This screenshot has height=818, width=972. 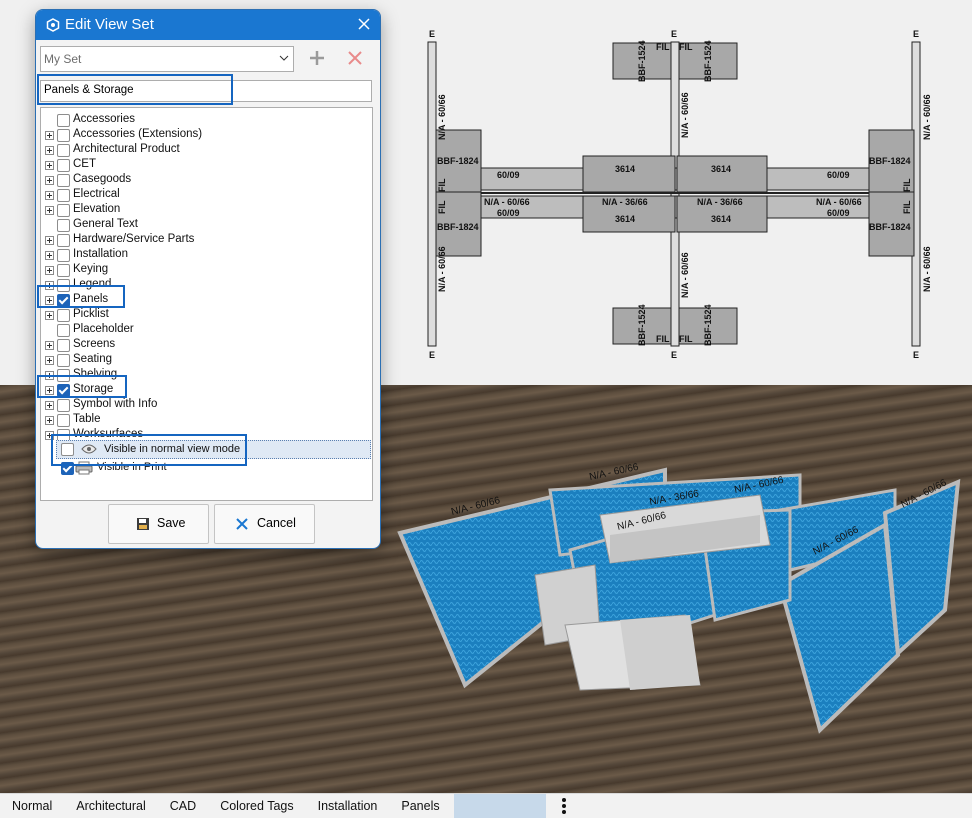 I want to click on tab-installation: Installation, so click(x=348, y=806).